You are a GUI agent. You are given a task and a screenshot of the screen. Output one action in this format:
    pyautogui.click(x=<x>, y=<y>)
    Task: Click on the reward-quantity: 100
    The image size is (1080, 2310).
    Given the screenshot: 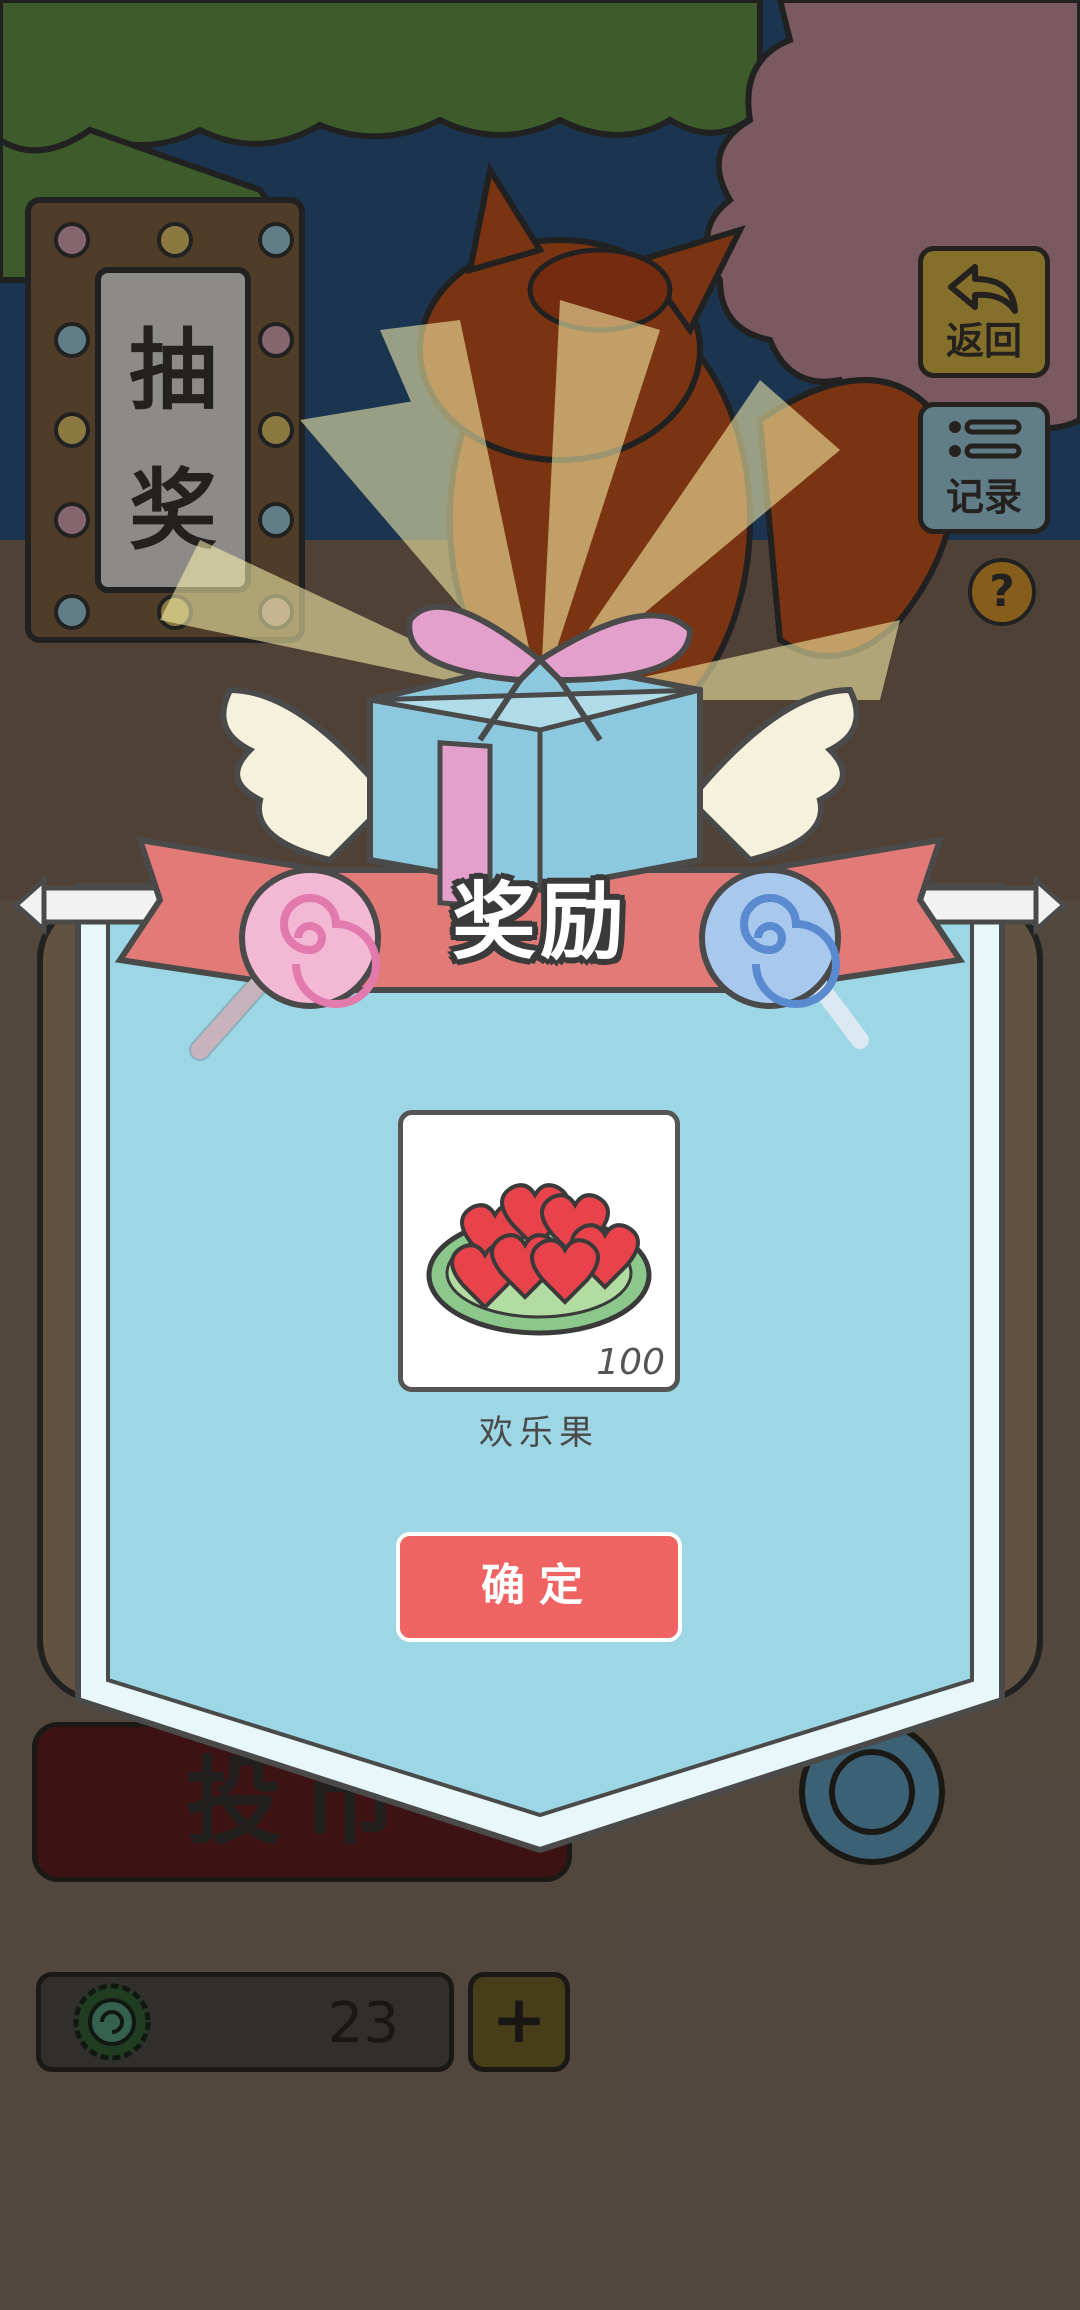 What is the action you would take?
    pyautogui.click(x=630, y=1362)
    